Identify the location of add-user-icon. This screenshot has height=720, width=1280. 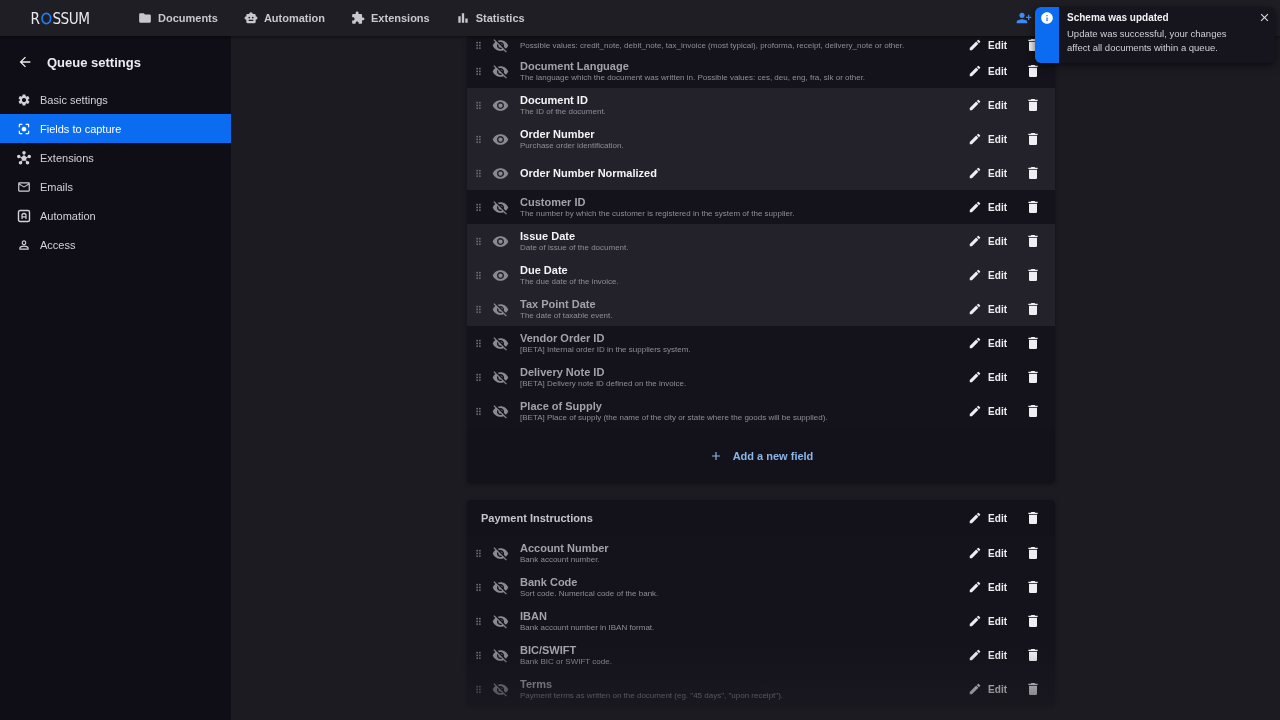
(1024, 18).